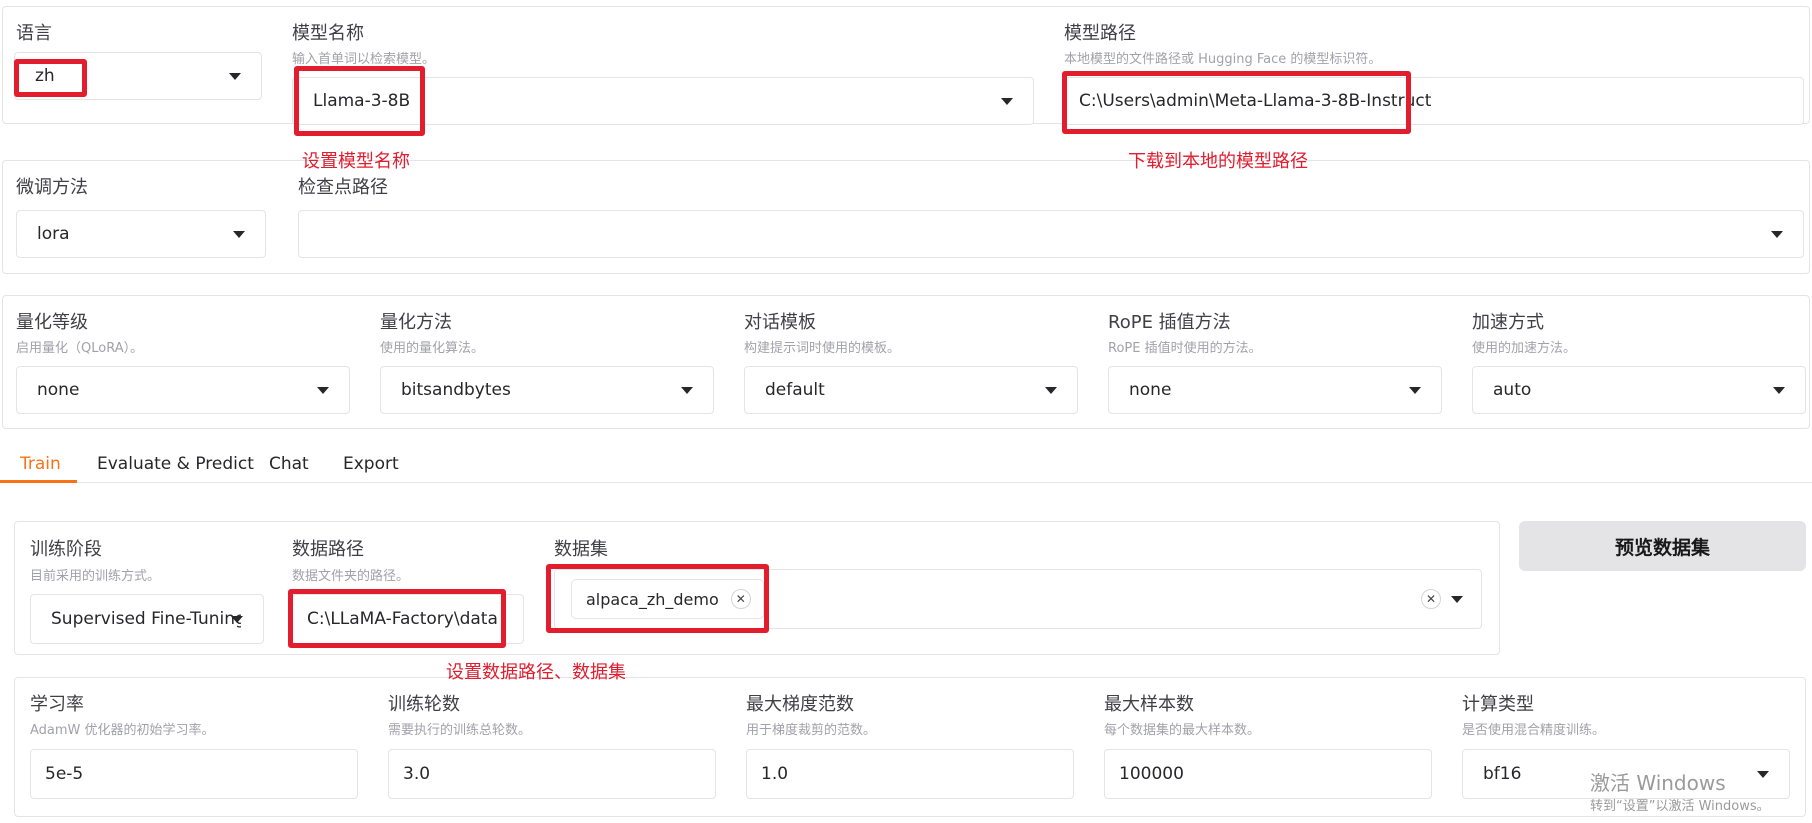  I want to click on rope-label: RoPE 插值方法, so click(1169, 322).